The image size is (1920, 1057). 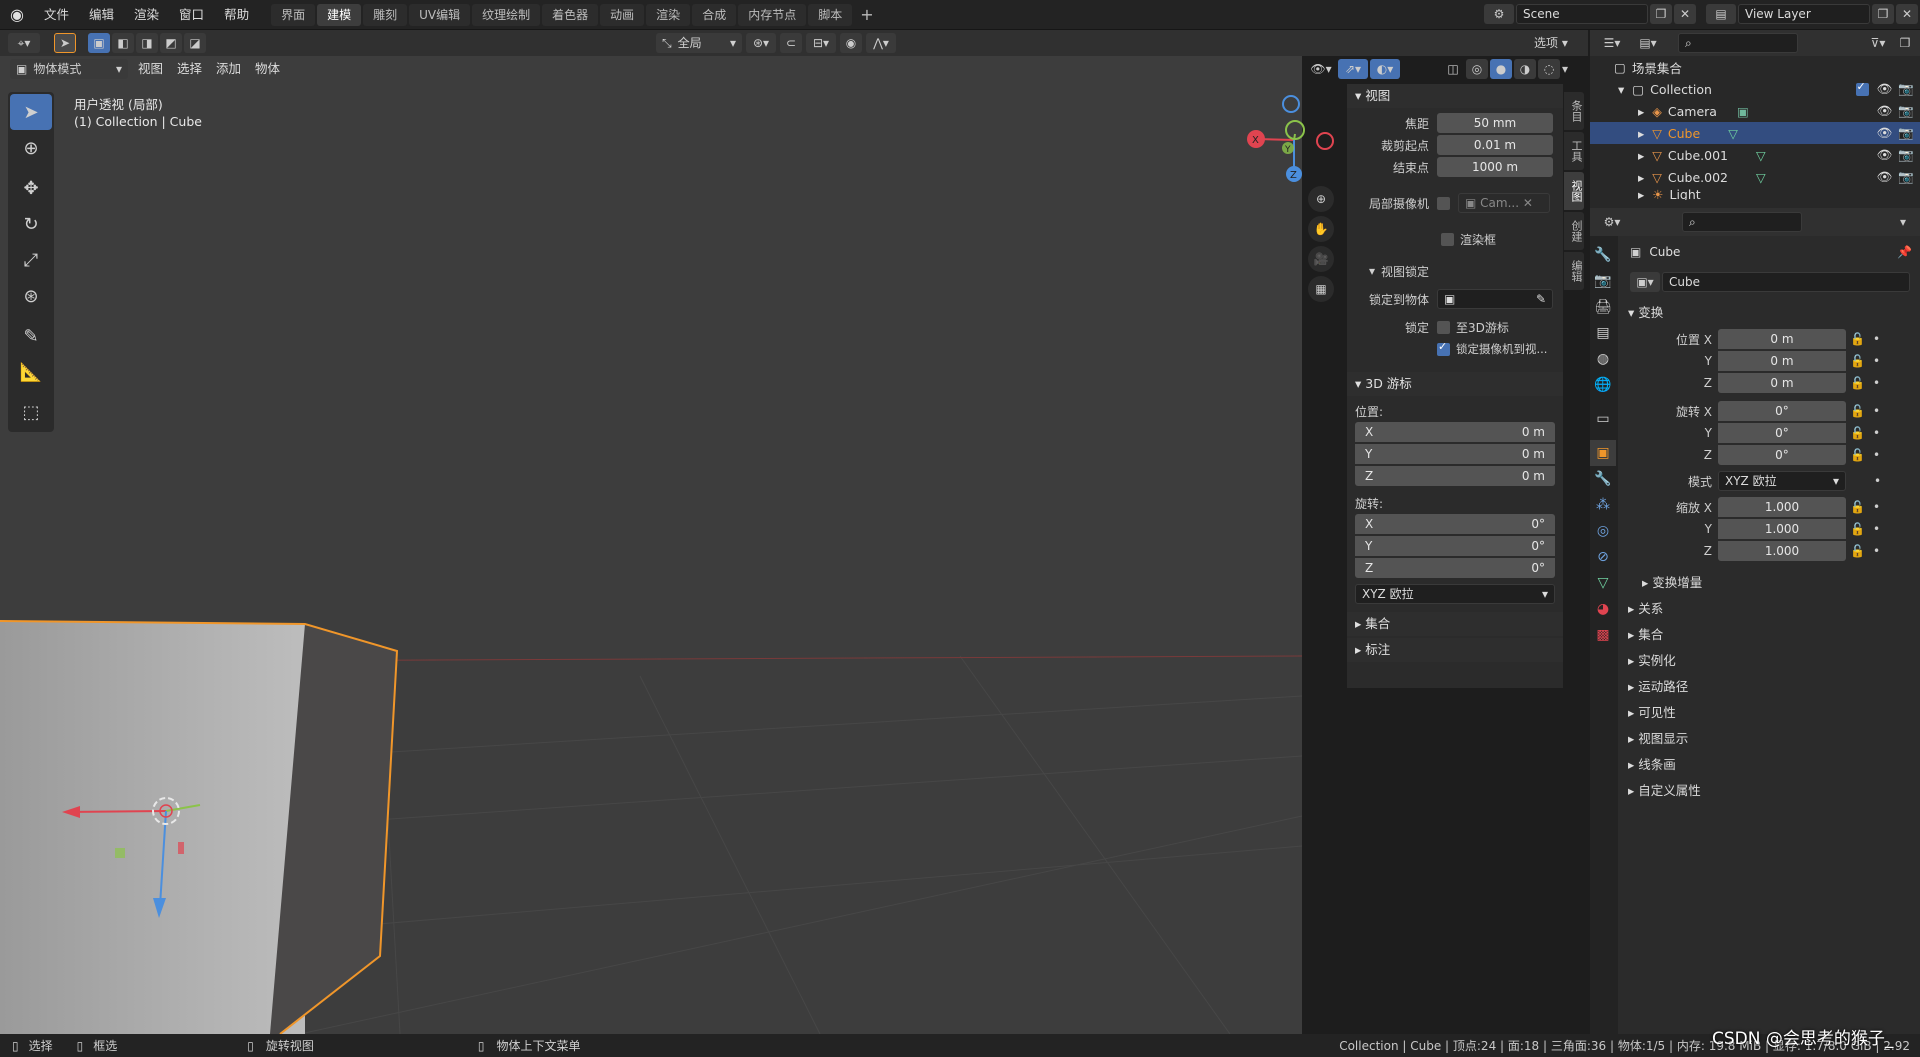 What do you see at coordinates (1568, 69) in the screenshot?
I see `shading-chevron-icon: ▾` at bounding box center [1568, 69].